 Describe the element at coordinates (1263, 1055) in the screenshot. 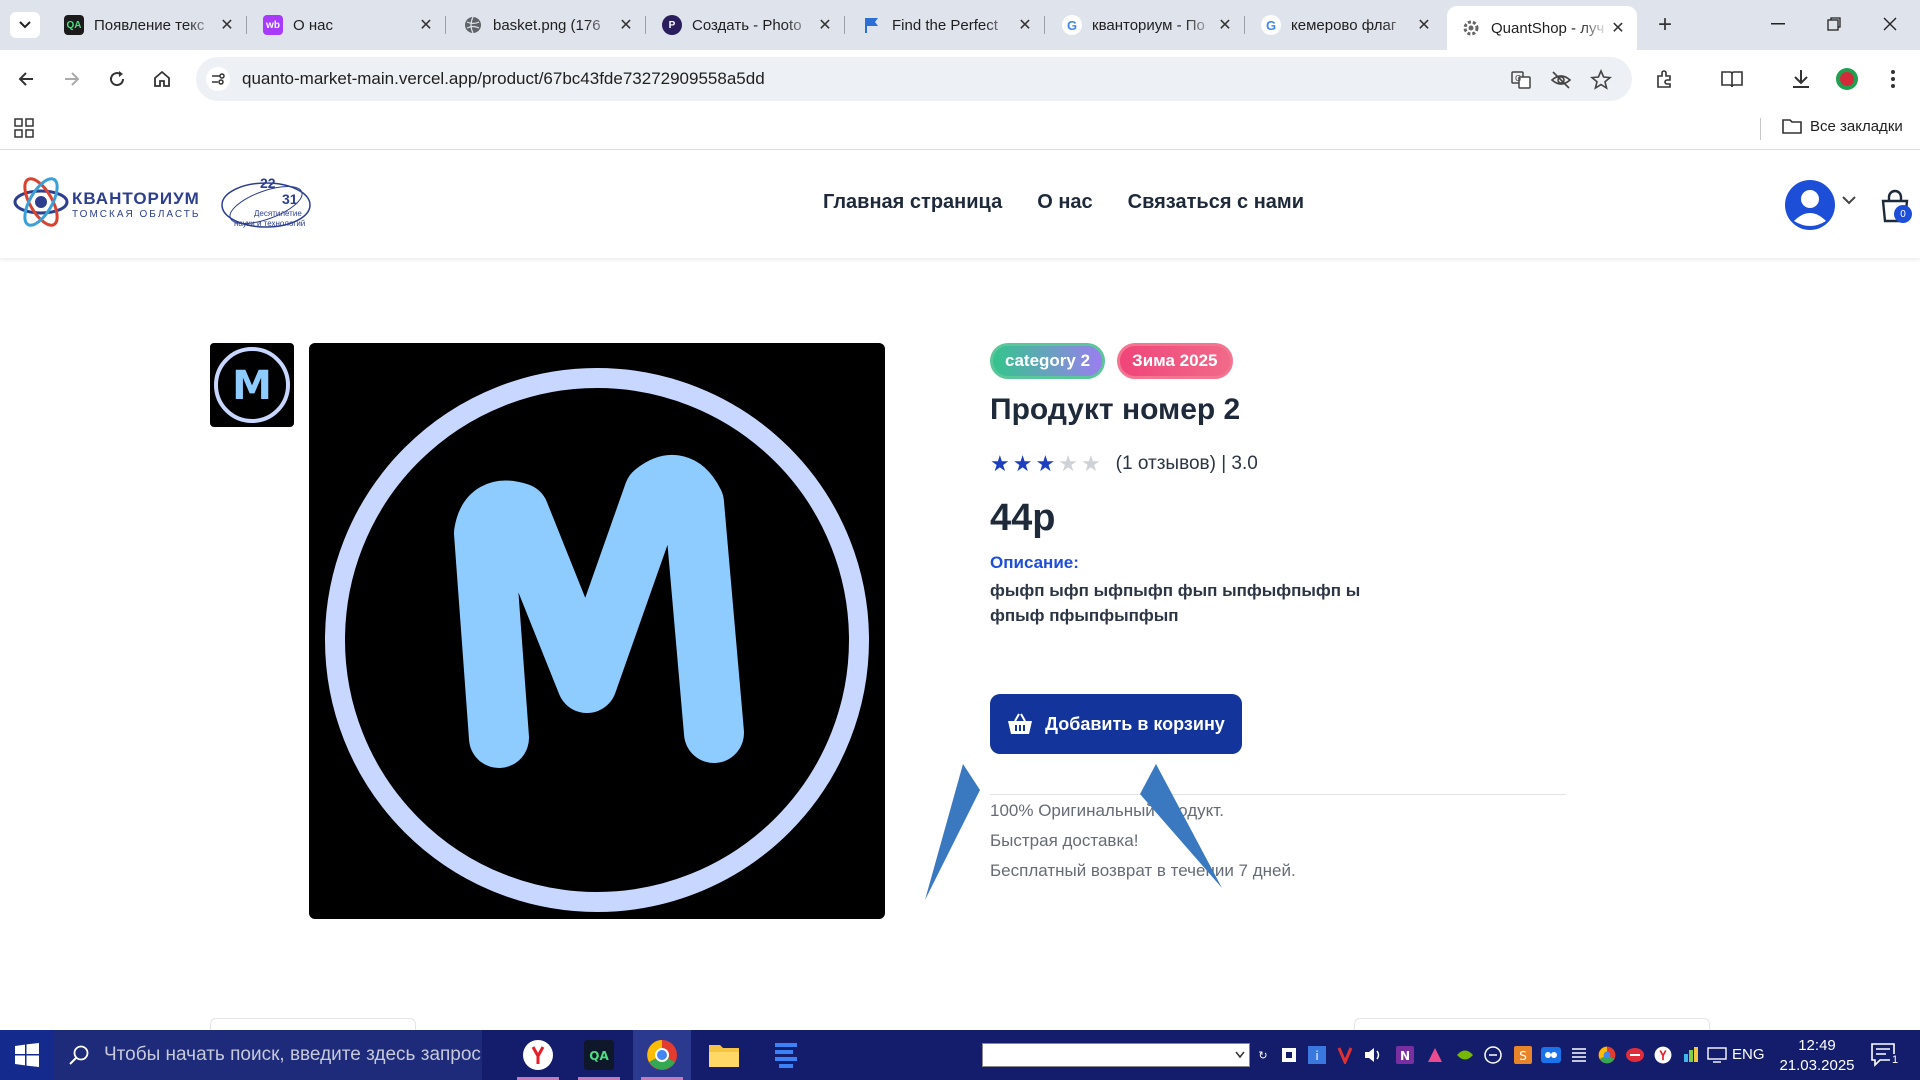

I see `refresh-icon: ↻` at that location.